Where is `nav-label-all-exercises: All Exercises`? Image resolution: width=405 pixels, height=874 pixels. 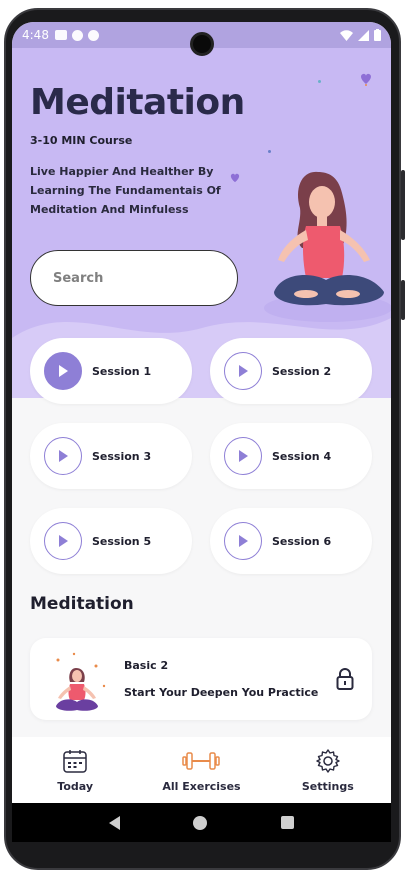 nav-label-all-exercises: All Exercises is located at coordinates (201, 786).